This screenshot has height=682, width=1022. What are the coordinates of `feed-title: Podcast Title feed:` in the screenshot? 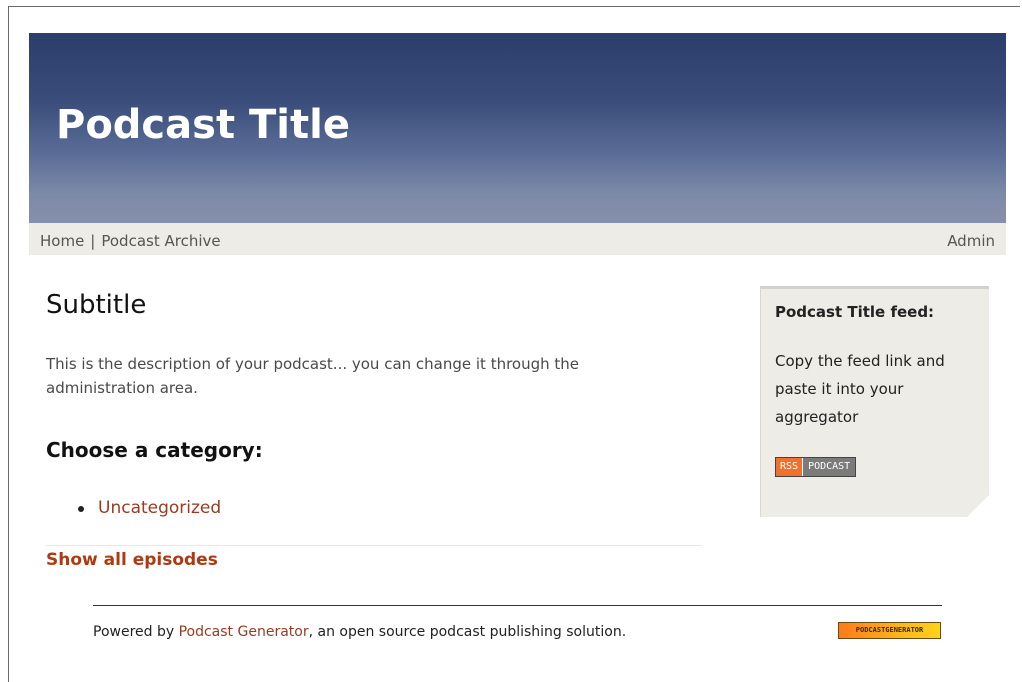 It's located at (855, 312).